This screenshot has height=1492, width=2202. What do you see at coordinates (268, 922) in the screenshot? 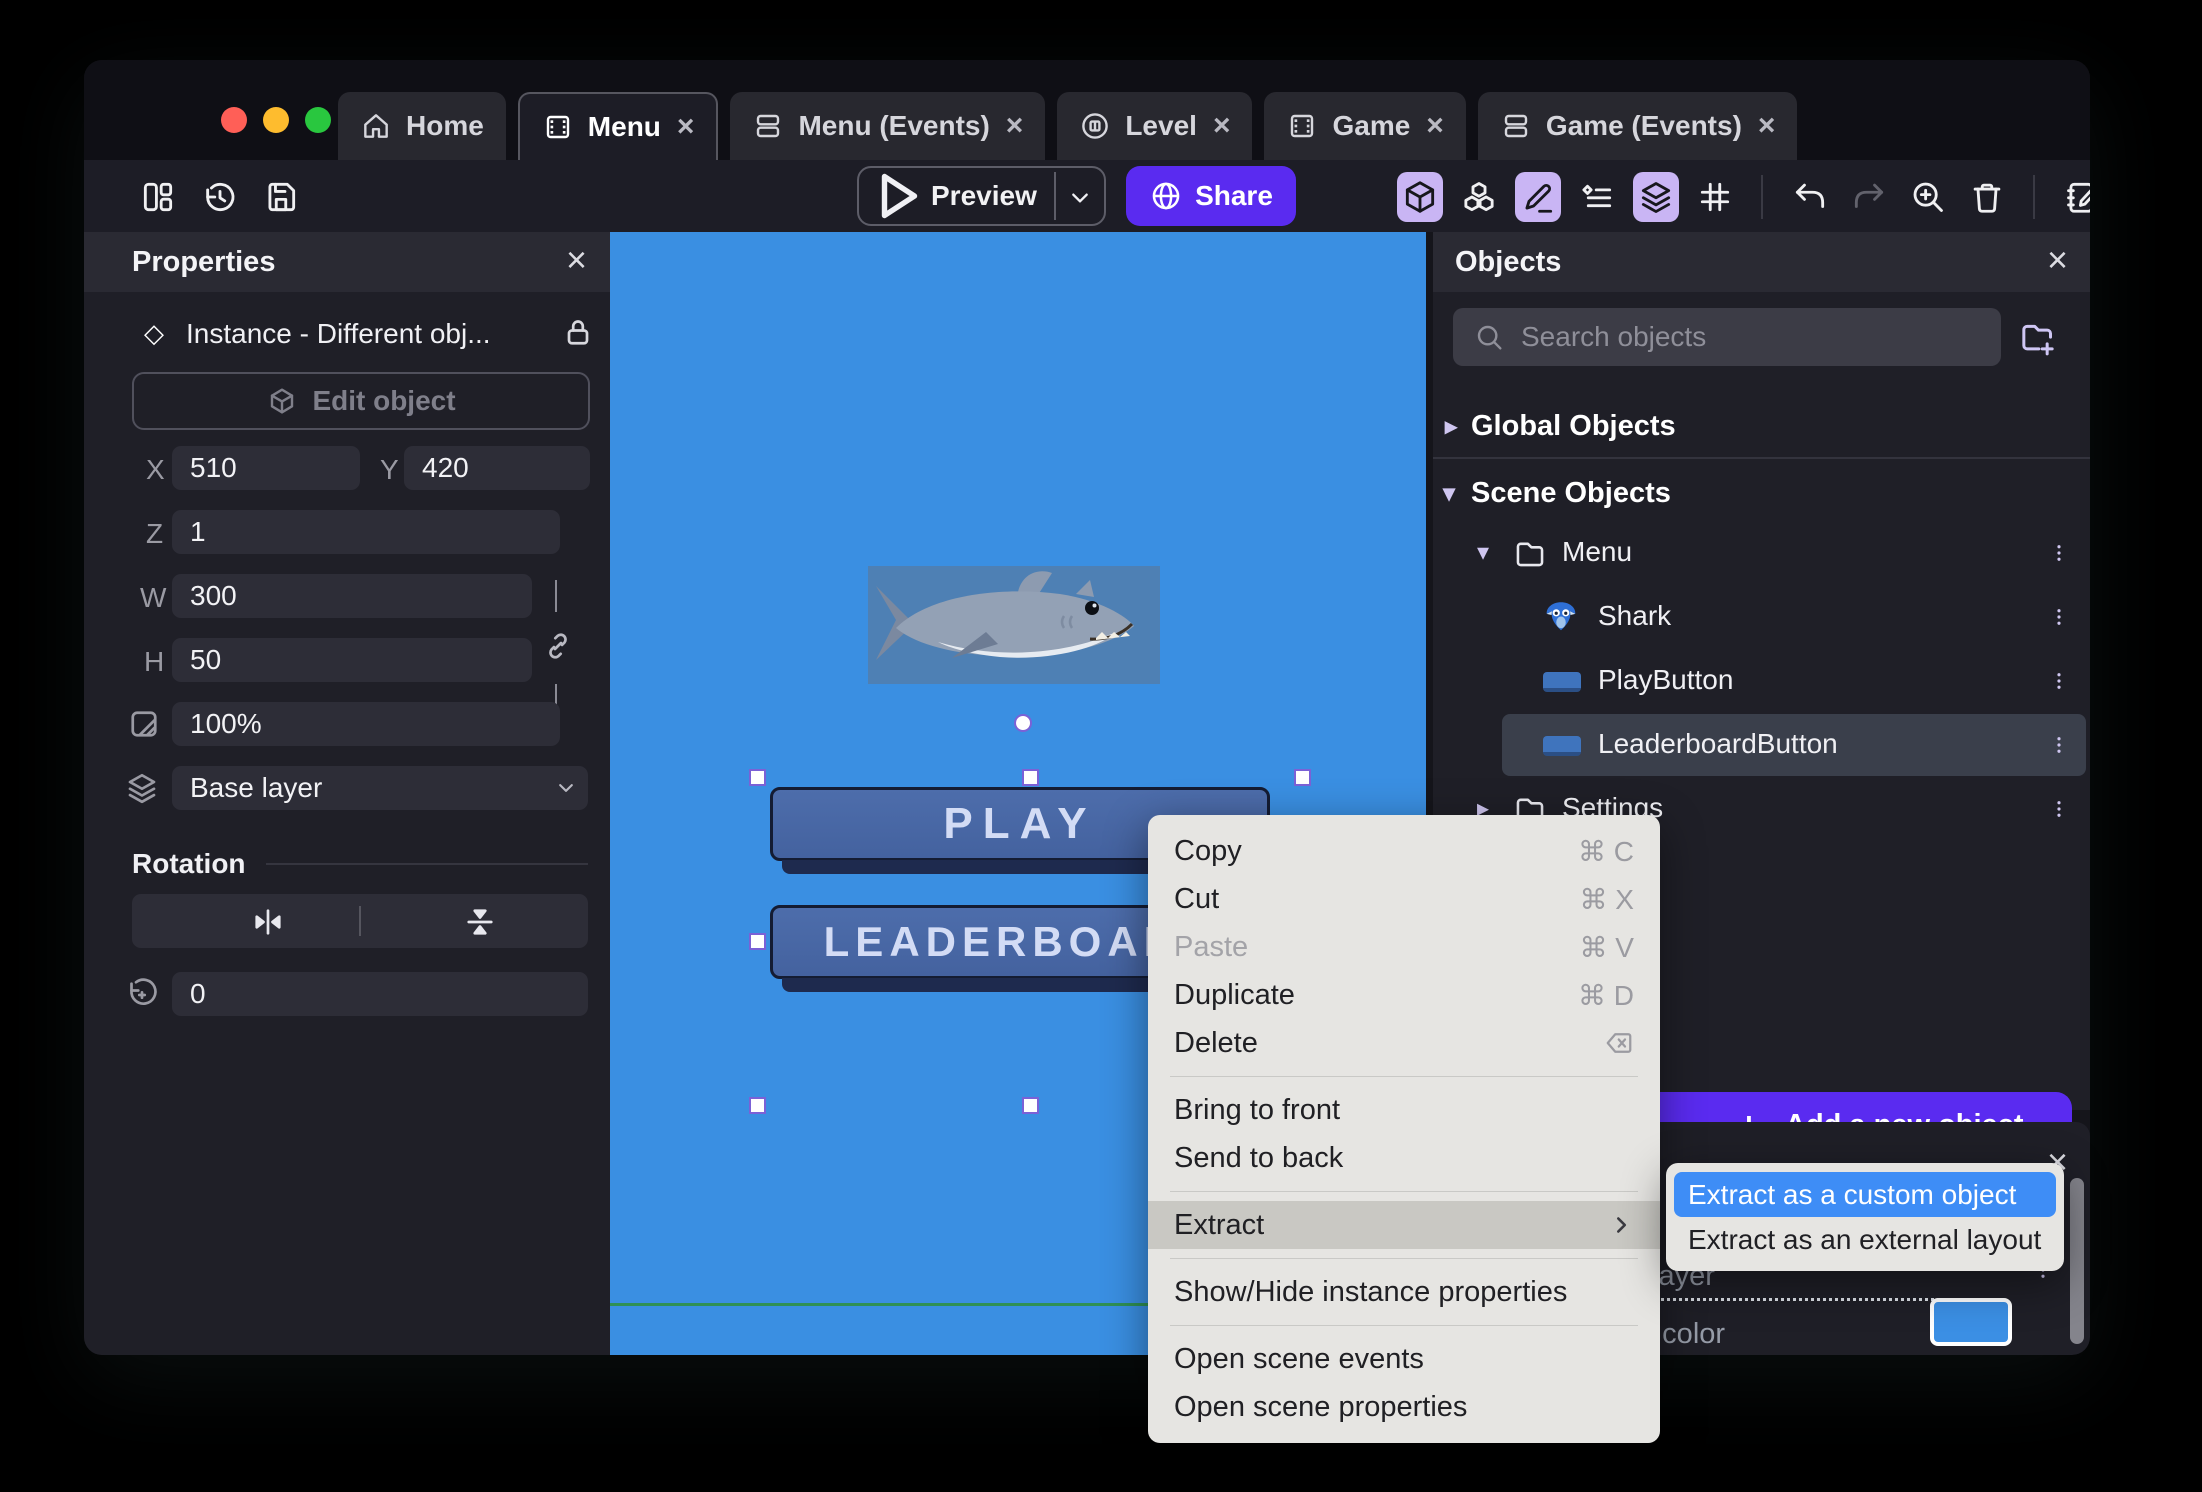
I see `flip-horizontal-icon` at bounding box center [268, 922].